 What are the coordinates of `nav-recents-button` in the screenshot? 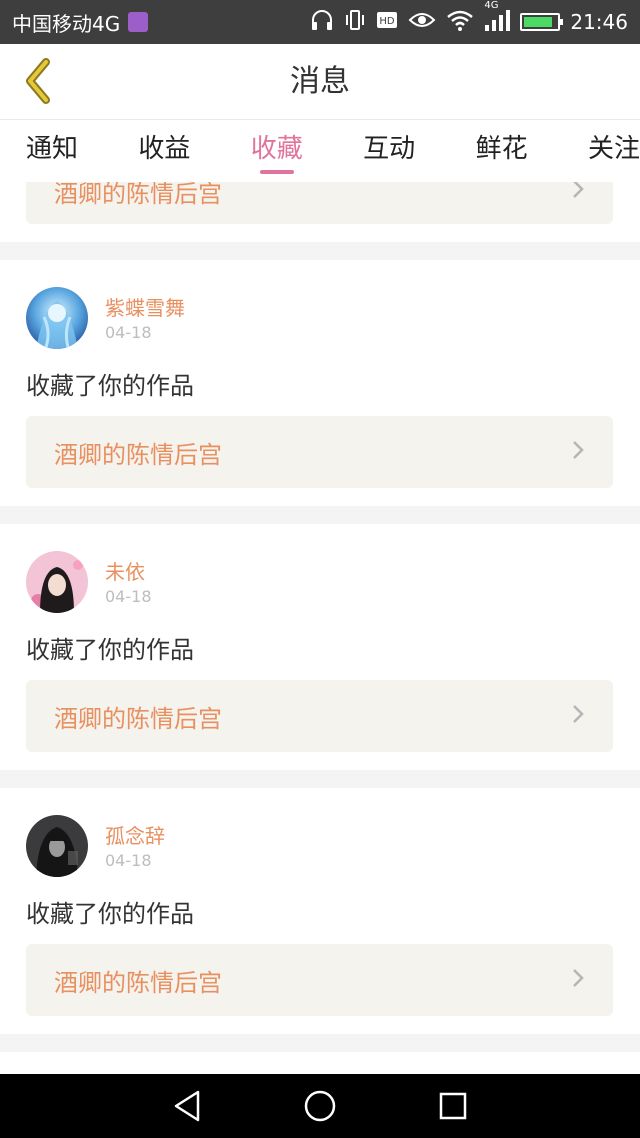 It's located at (453, 1106).